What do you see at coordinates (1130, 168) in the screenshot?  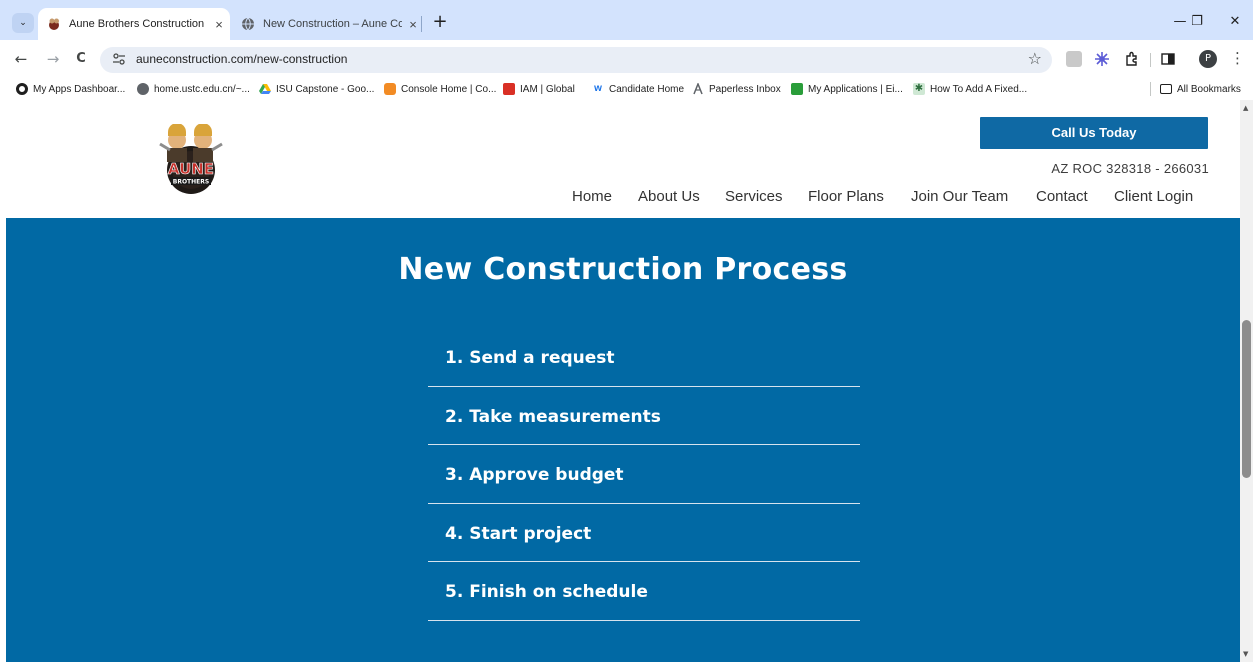 I see `license-number: AZ ROC 328318 - 266031` at bounding box center [1130, 168].